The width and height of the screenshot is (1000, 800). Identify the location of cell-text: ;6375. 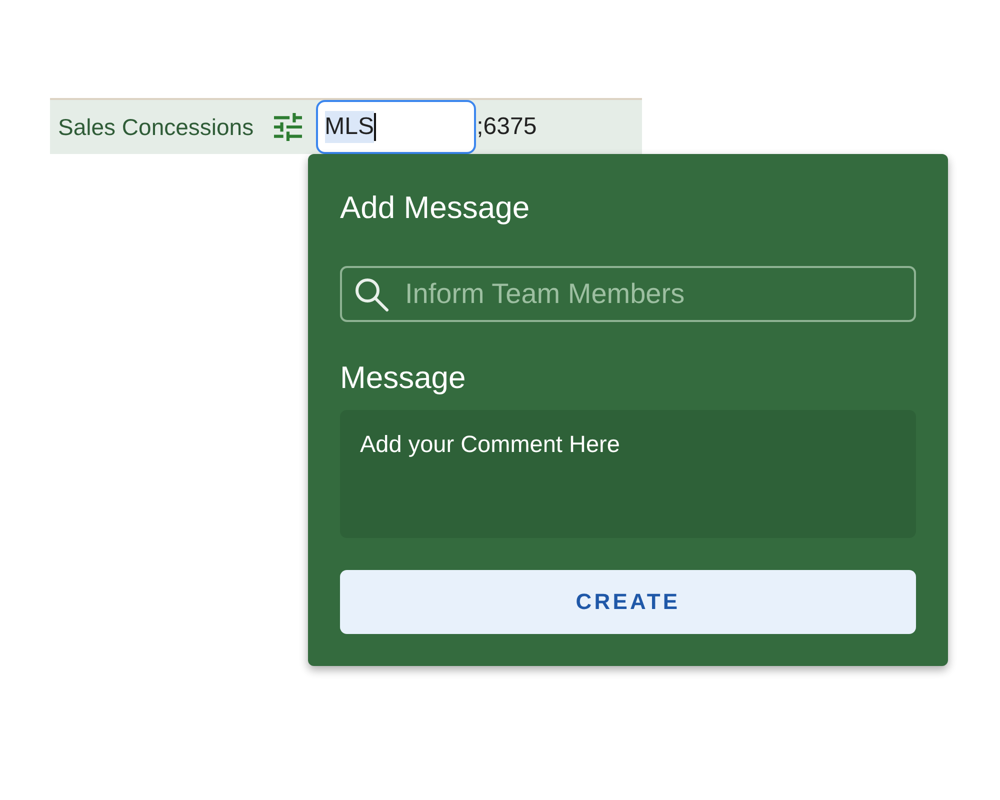
(506, 127).